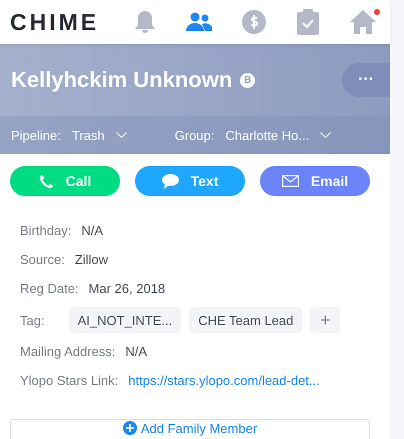 Image resolution: width=404 pixels, height=439 pixels. Describe the element at coordinates (121, 80) in the screenshot. I see `contact-name: Kellyhckim Unknown` at that location.